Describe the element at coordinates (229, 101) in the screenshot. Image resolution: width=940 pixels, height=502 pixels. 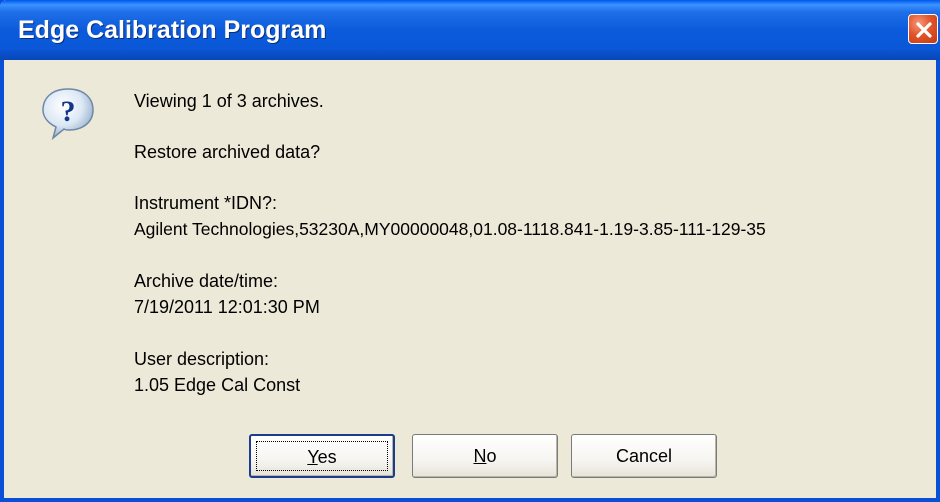
I see `archive-count-text: Viewing 1 of 3 archives.` at that location.